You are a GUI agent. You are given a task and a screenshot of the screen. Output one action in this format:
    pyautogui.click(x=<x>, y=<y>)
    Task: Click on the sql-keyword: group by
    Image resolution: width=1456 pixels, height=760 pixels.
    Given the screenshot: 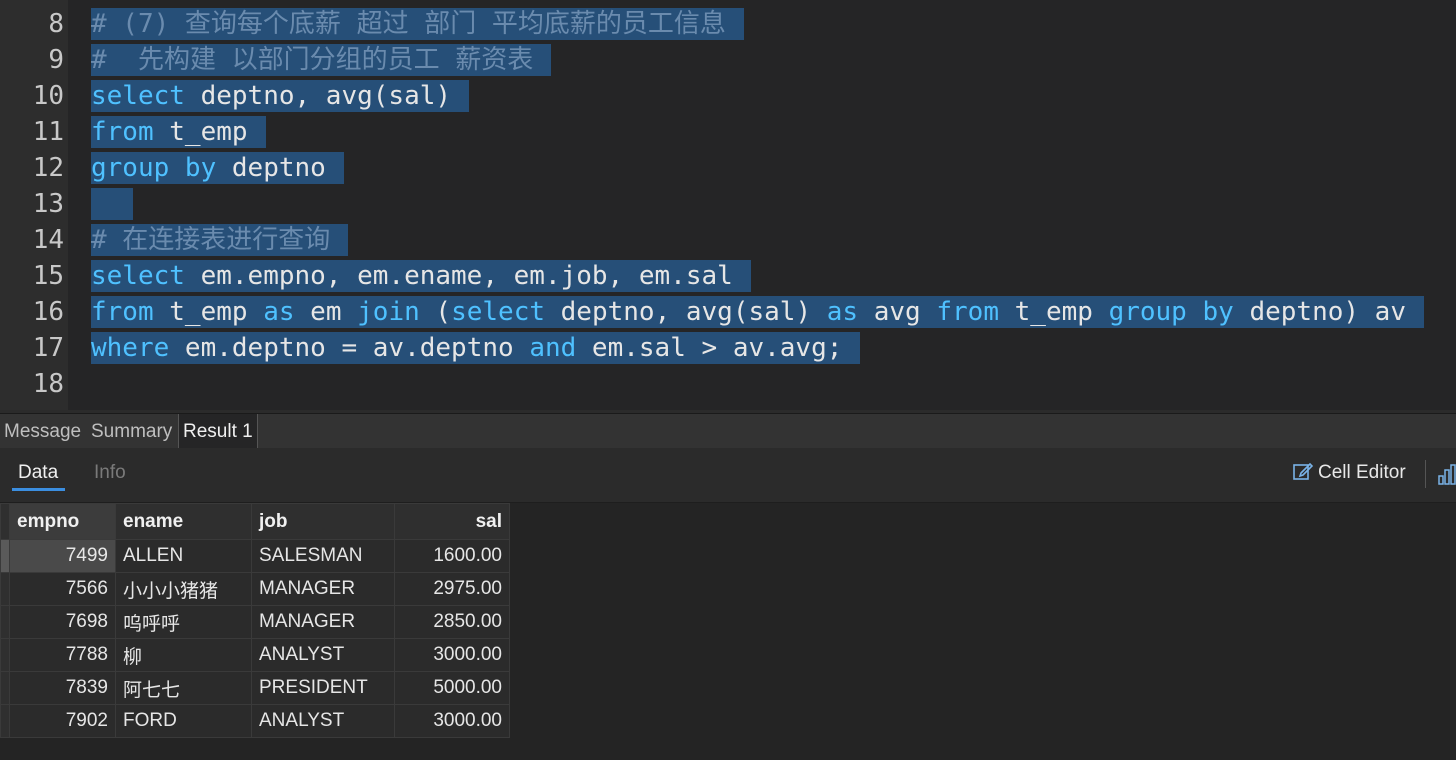 What is the action you would take?
    pyautogui.click(x=154, y=168)
    